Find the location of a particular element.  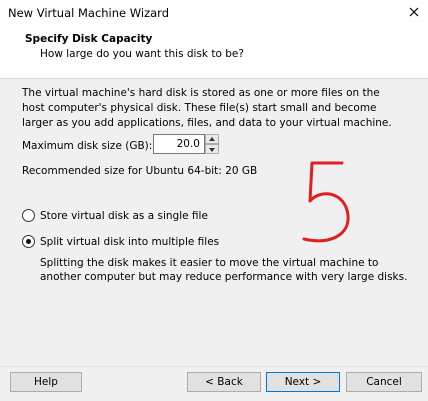

next-button: Next > is located at coordinates (303, 382).